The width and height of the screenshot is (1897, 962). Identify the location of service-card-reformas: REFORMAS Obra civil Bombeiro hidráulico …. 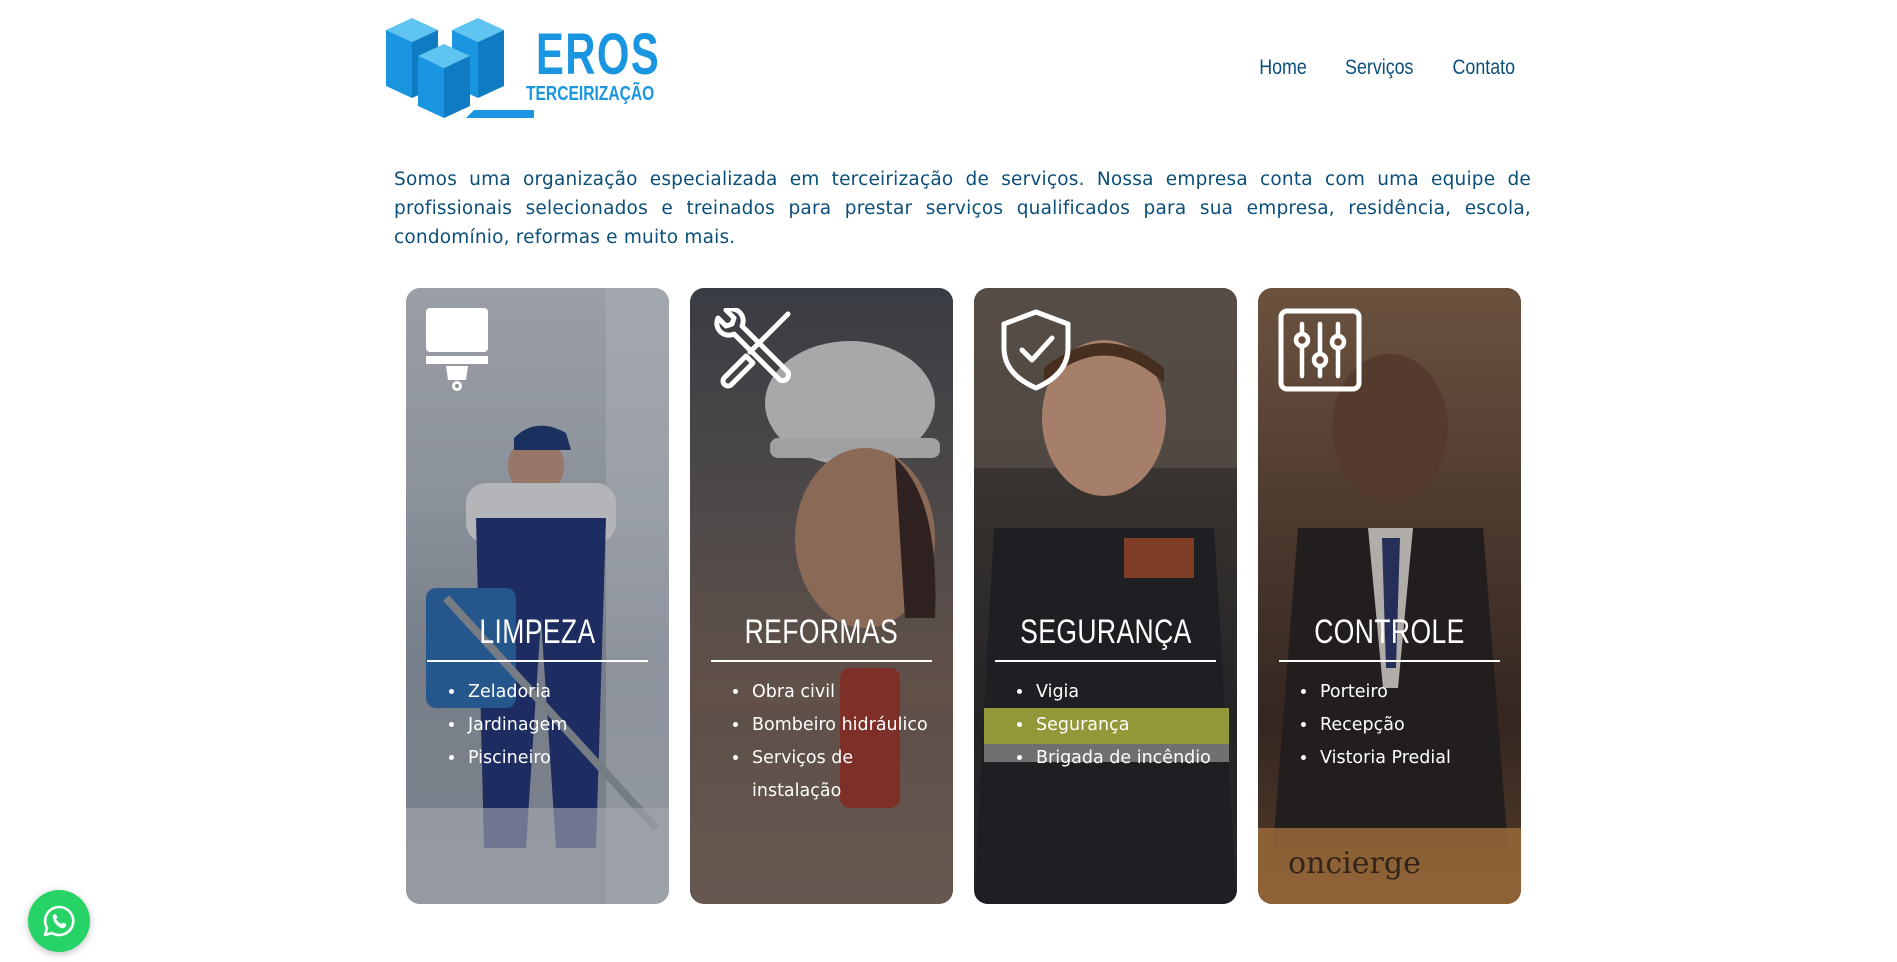
(821, 596).